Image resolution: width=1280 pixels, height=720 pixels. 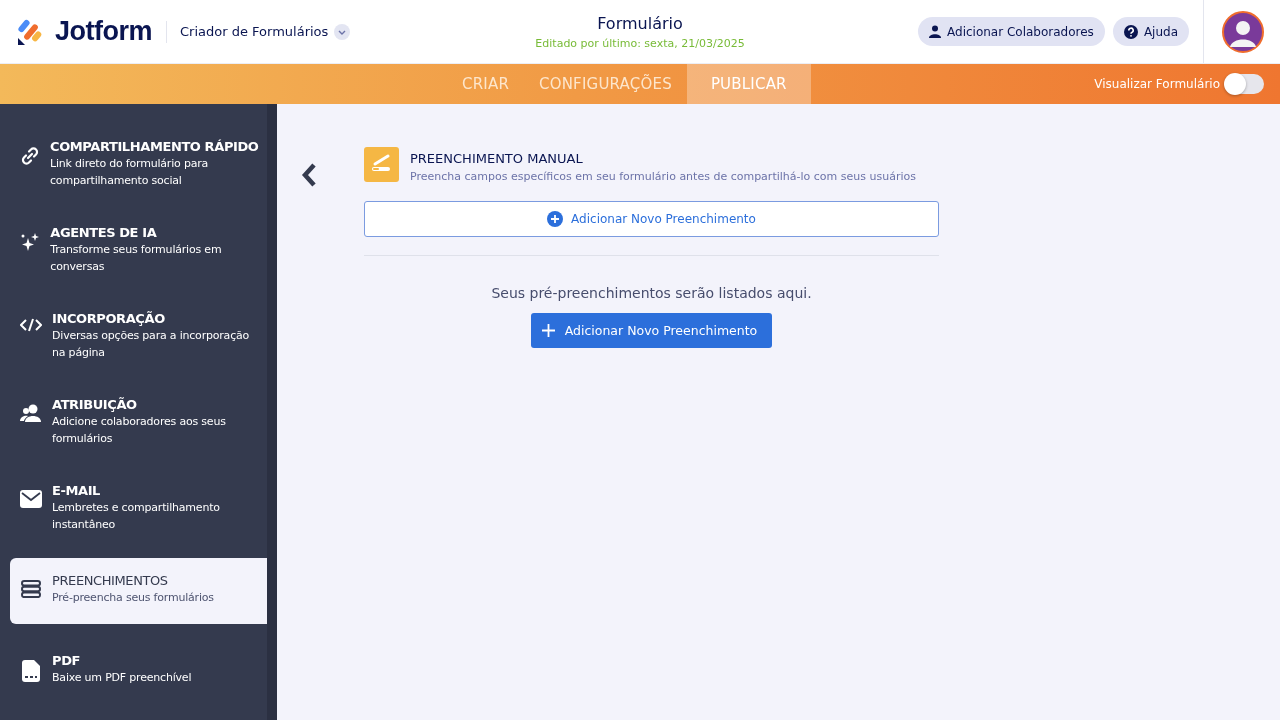 I want to click on form-title: Formulário, so click(x=640, y=23).